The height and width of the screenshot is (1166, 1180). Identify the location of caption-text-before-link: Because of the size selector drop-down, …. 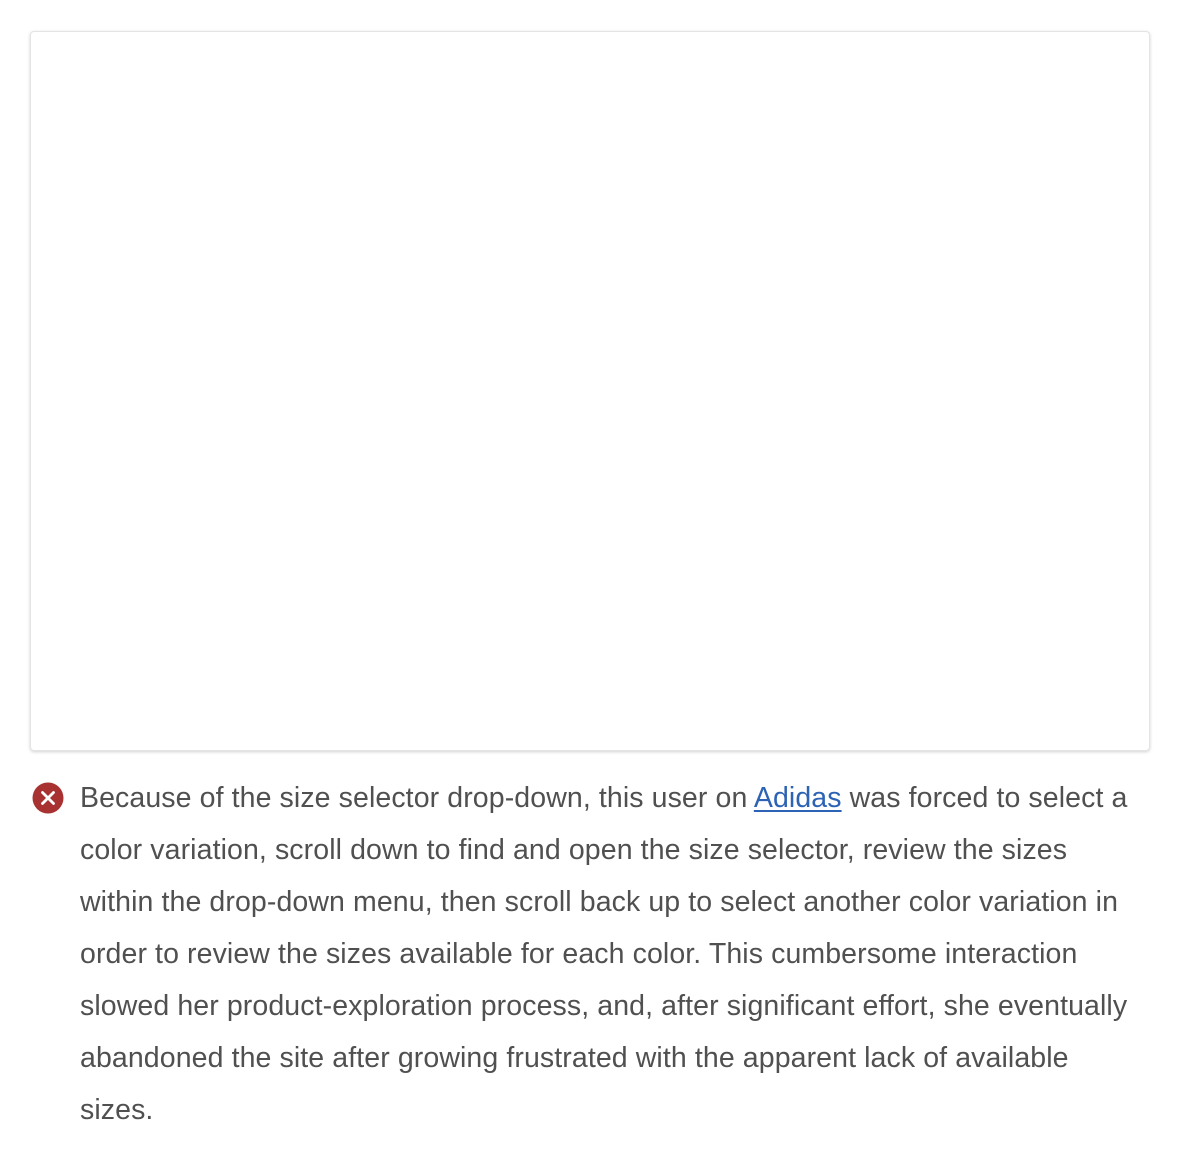
(417, 798).